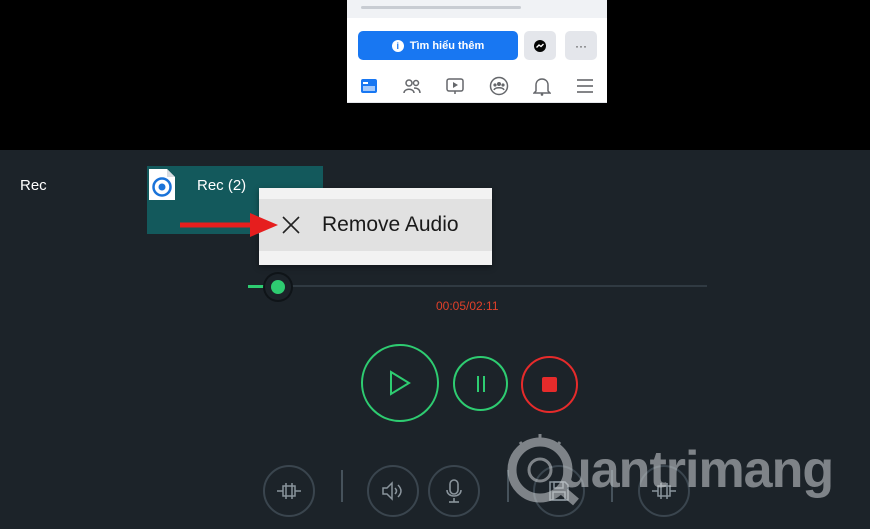 The image size is (870, 529). I want to click on save-button, so click(559, 491).